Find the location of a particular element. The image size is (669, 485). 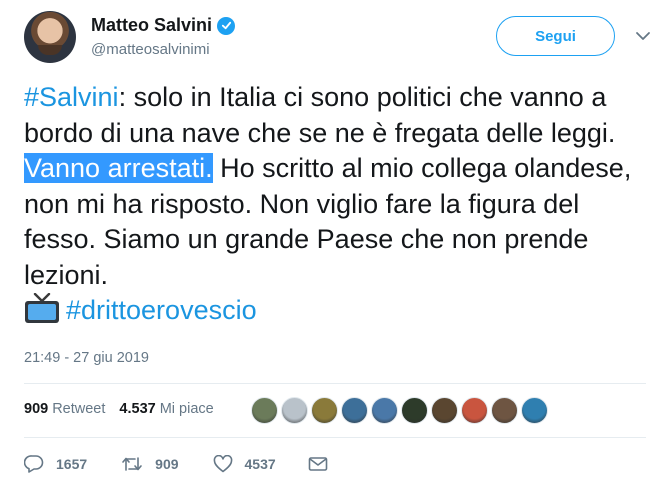

tweet-timestamp: 21:49 - 27 giu 2019 is located at coordinates (86, 358).